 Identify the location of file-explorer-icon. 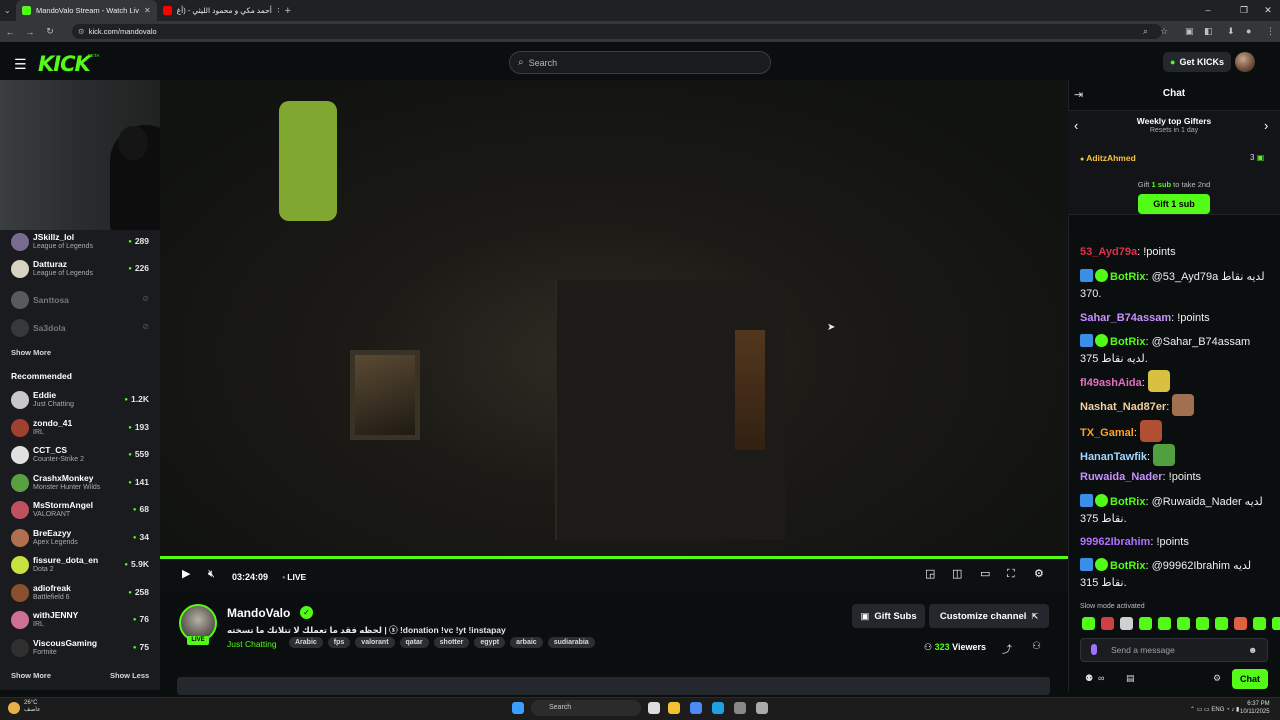
(674, 708).